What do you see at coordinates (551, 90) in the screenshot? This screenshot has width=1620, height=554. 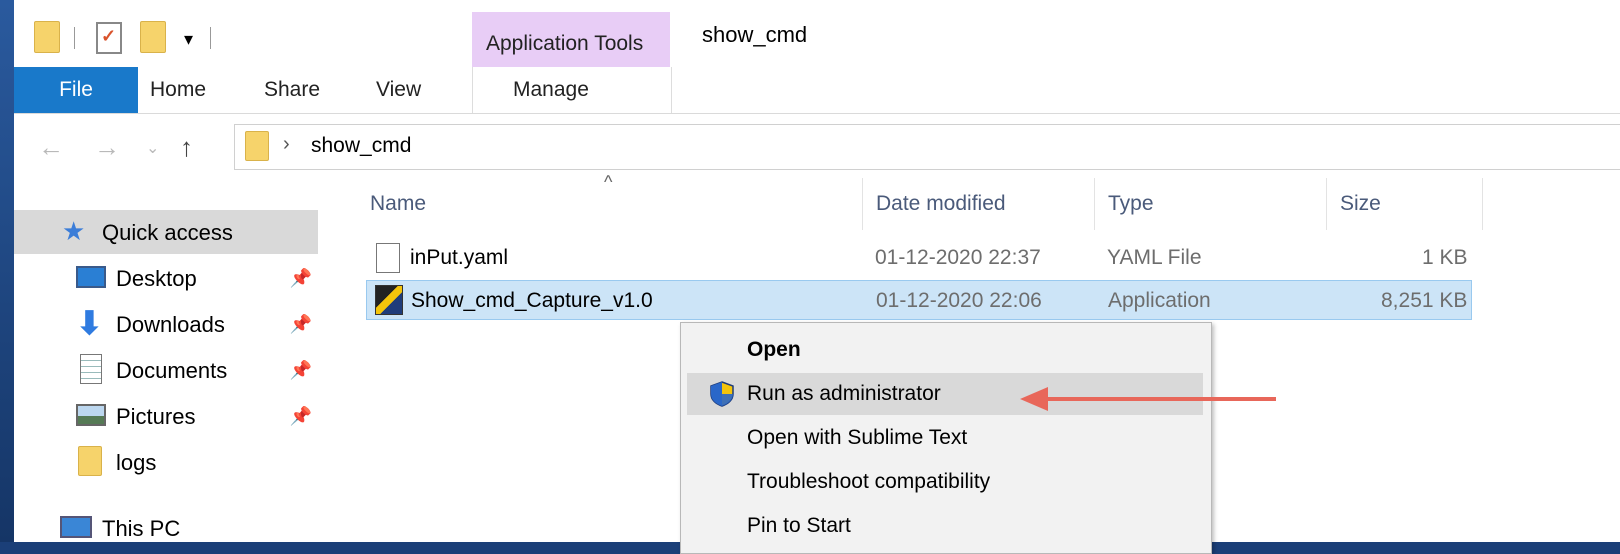 I see `tab-manage: Manage` at bounding box center [551, 90].